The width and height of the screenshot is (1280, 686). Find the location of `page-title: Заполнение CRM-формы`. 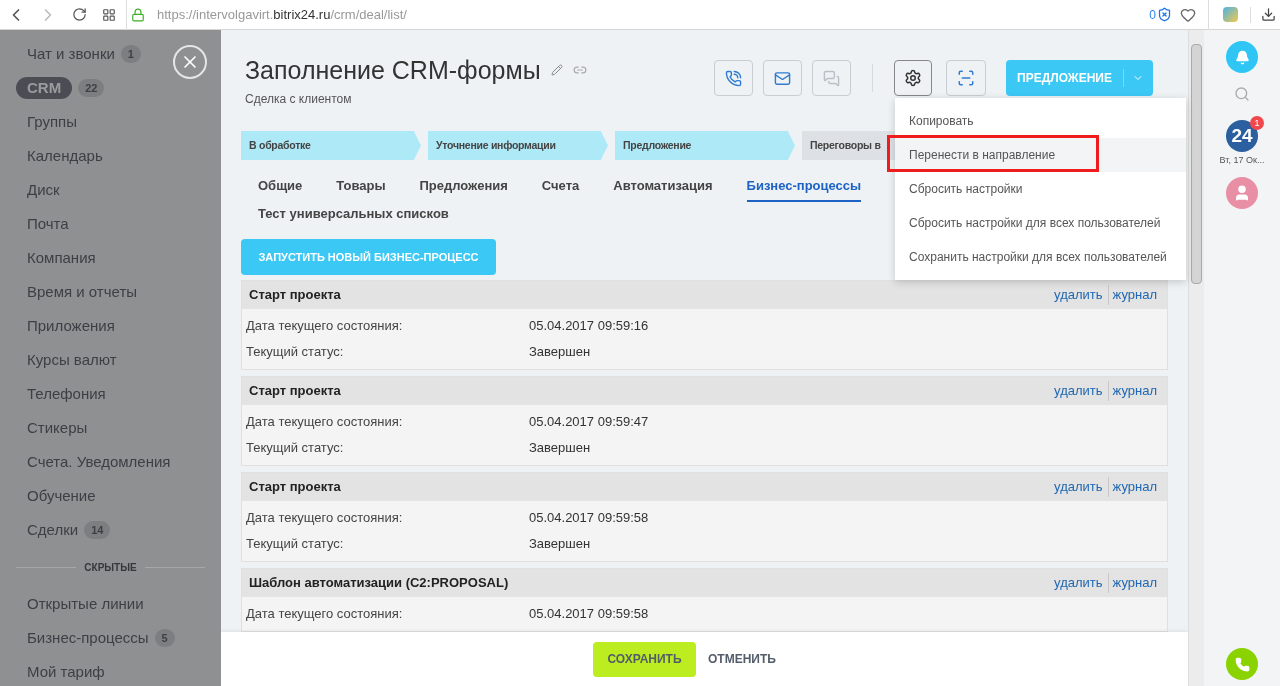

page-title: Заполнение CRM-формы is located at coordinates (393, 70).